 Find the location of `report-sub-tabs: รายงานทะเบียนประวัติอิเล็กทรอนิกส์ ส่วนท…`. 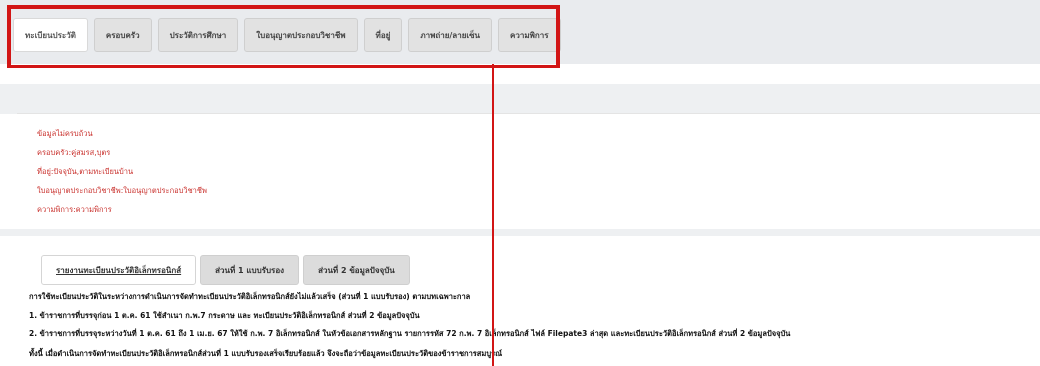

report-sub-tabs: รายงานทะเบียนประวัติอิเล็กทรอนิกส์ ส่วนท… is located at coordinates (225, 270).